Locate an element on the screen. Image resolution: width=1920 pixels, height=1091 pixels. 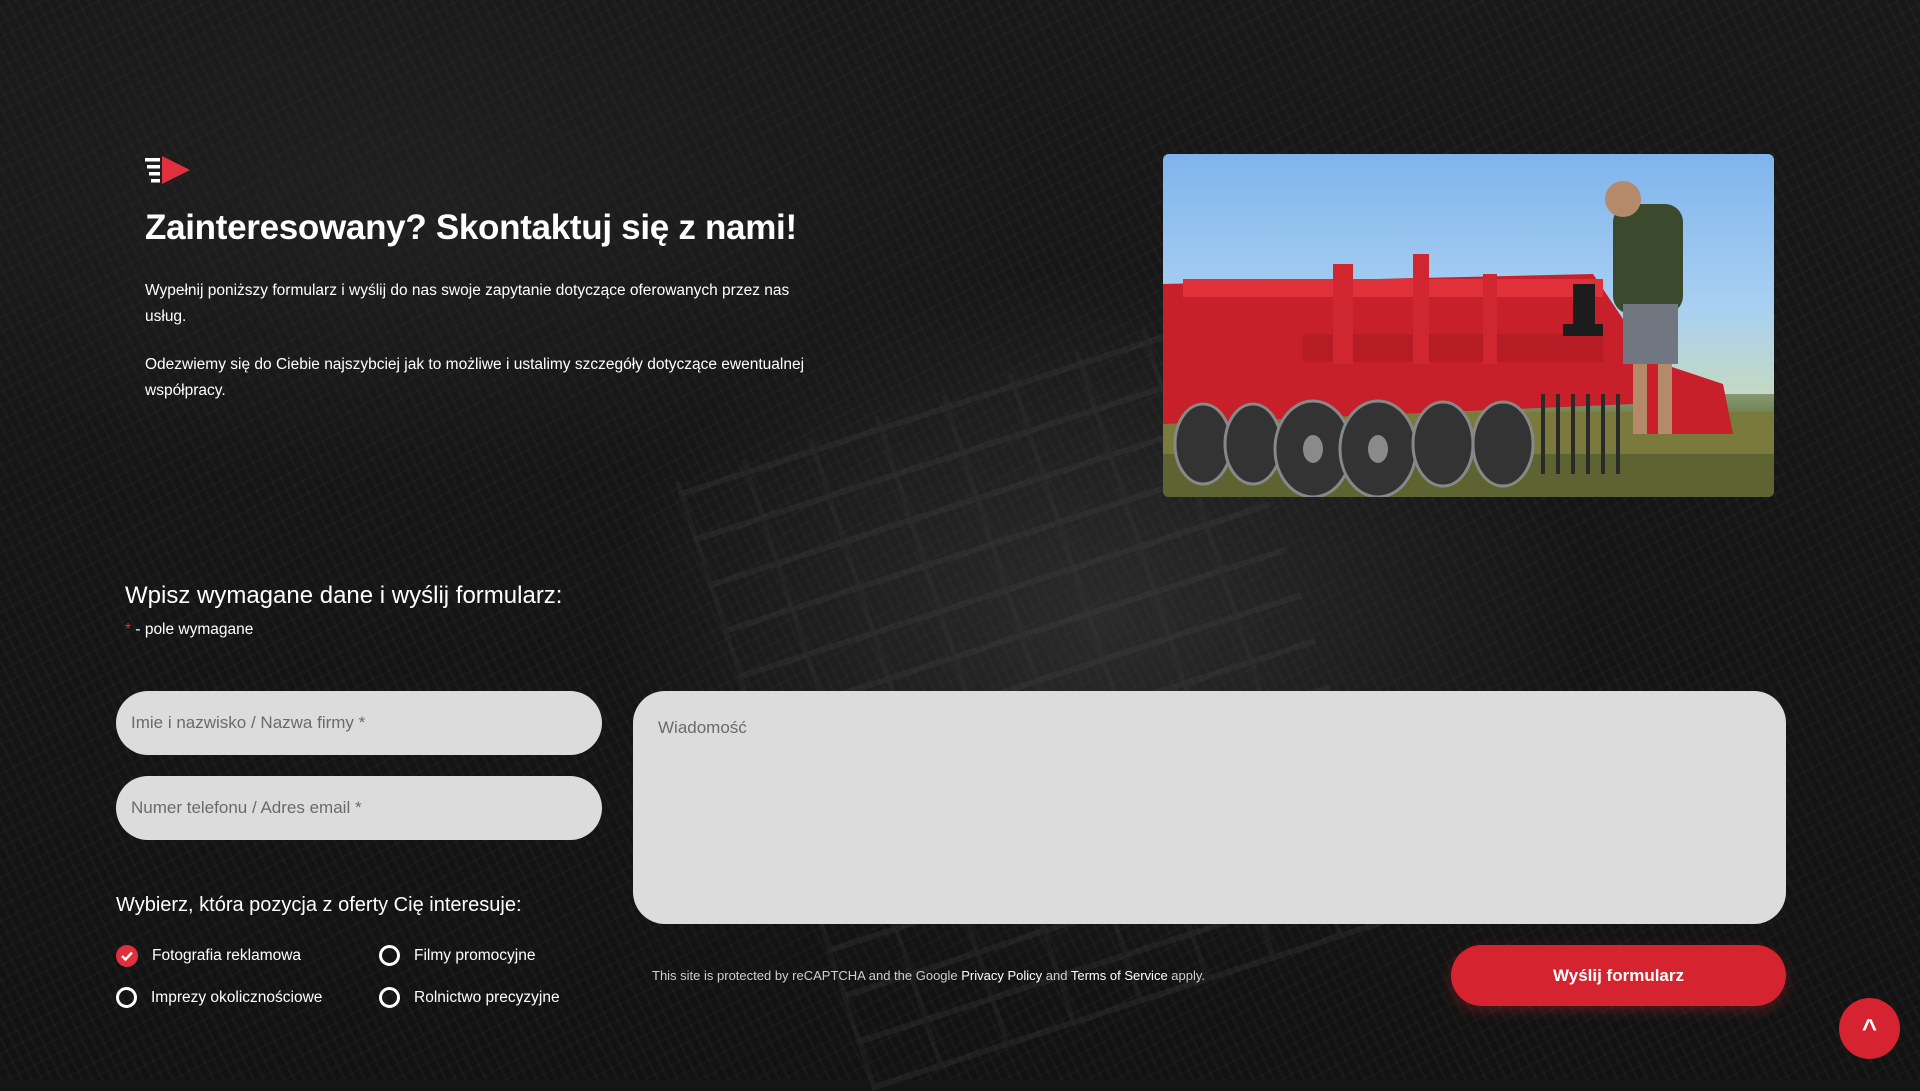
message-textarea is located at coordinates (1209, 807).